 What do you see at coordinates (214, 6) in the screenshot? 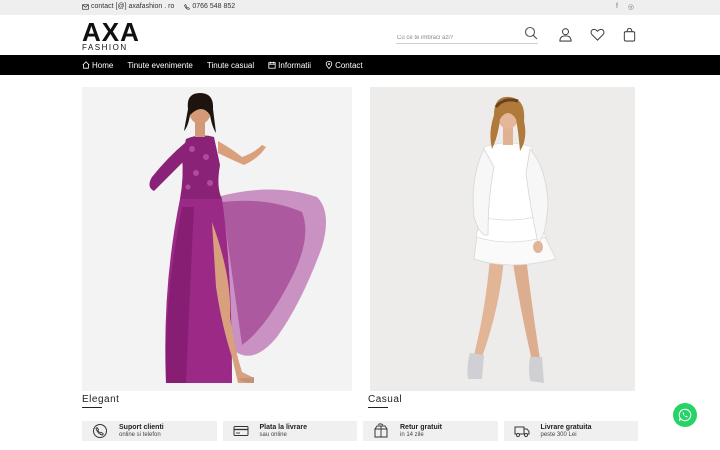
I see `phone-text: 0766 548 852` at bounding box center [214, 6].